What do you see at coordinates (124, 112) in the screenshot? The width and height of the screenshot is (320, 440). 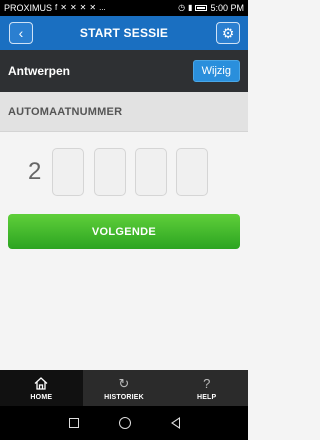 I see `section-header: AUTOMAATNUMMER` at bounding box center [124, 112].